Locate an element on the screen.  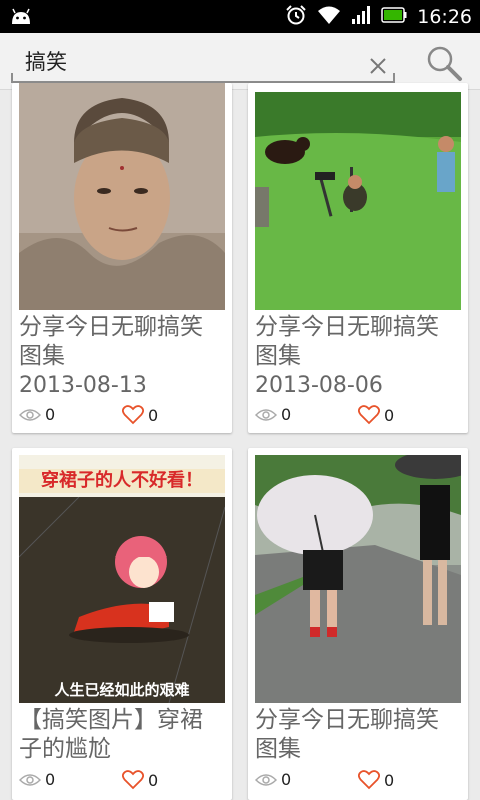
search-field is located at coordinates (203, 62).